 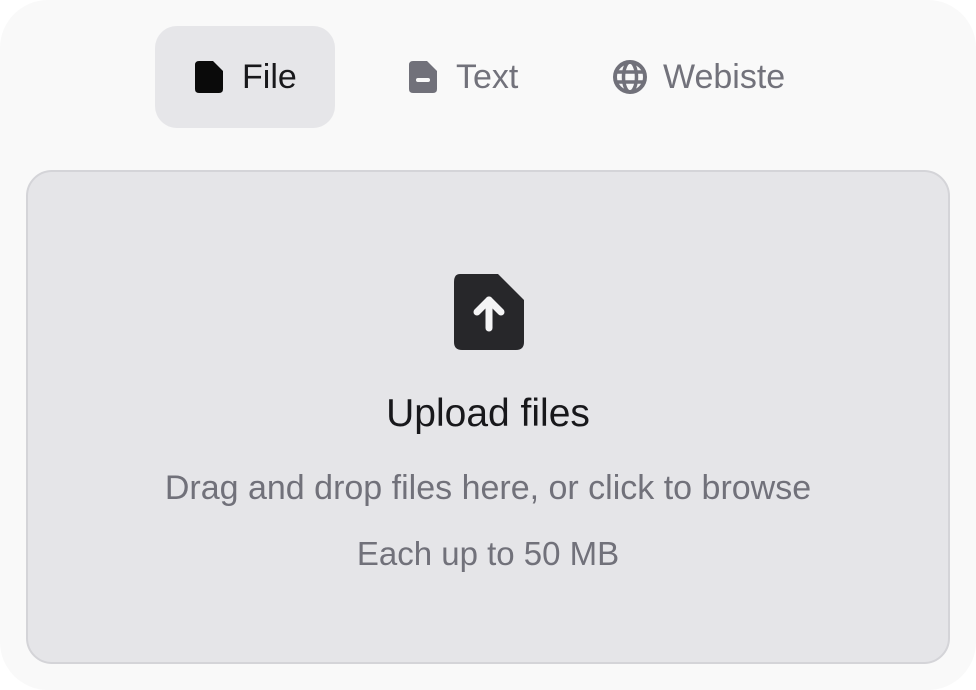 I want to click on tab-text: Text, so click(x=470, y=77).